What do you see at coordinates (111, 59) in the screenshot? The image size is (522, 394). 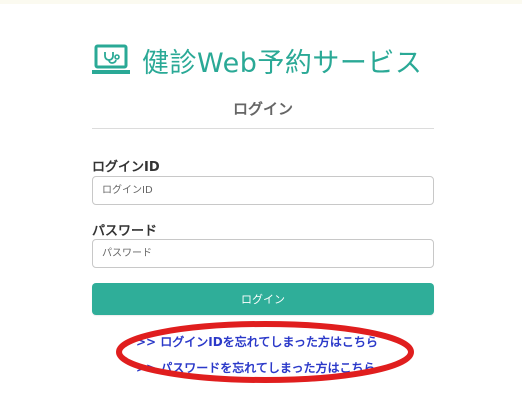 I see `stethoscope-laptop-icon` at bounding box center [111, 59].